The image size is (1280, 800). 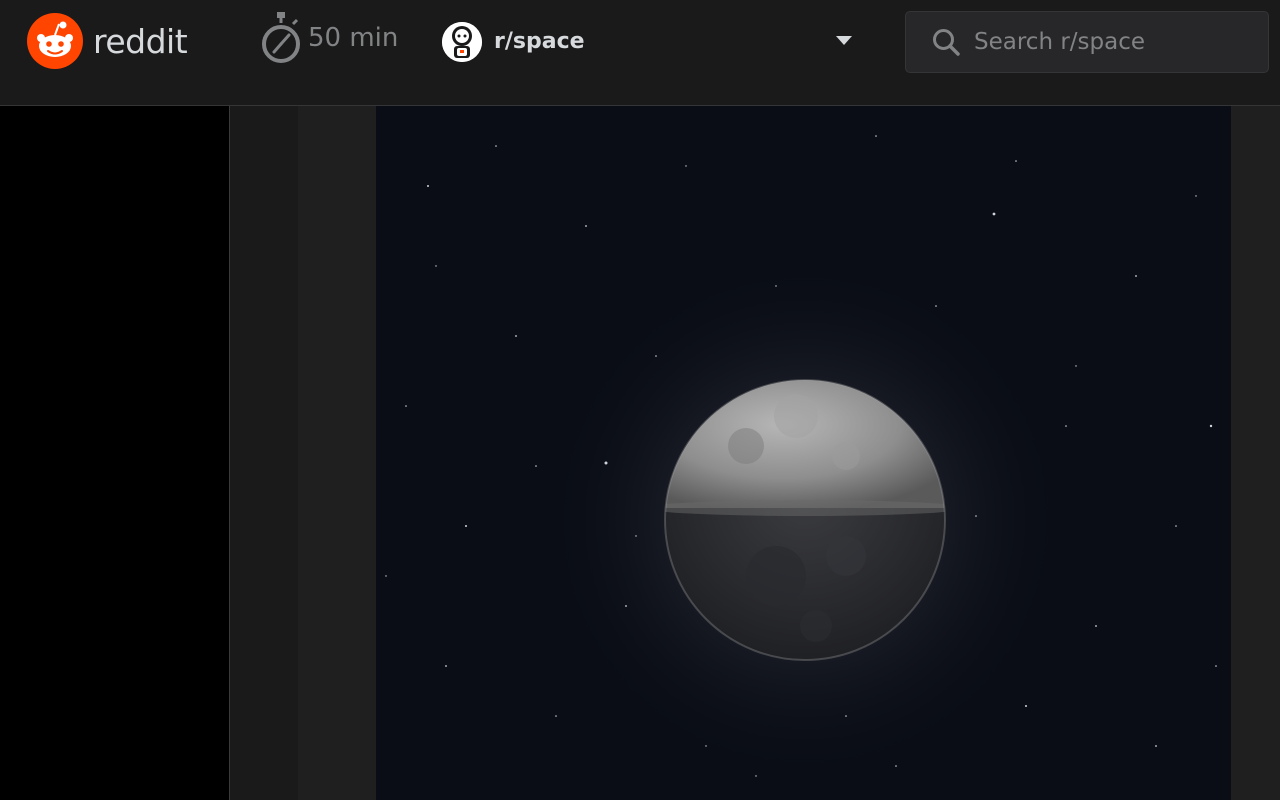 What do you see at coordinates (844, 40) in the screenshot?
I see `caret-down-icon` at bounding box center [844, 40].